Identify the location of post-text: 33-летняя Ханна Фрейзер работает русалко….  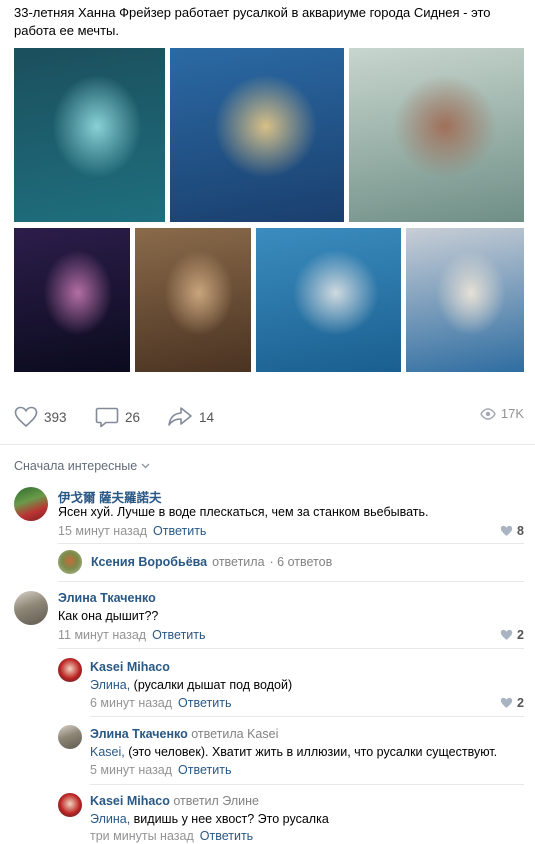
(252, 21).